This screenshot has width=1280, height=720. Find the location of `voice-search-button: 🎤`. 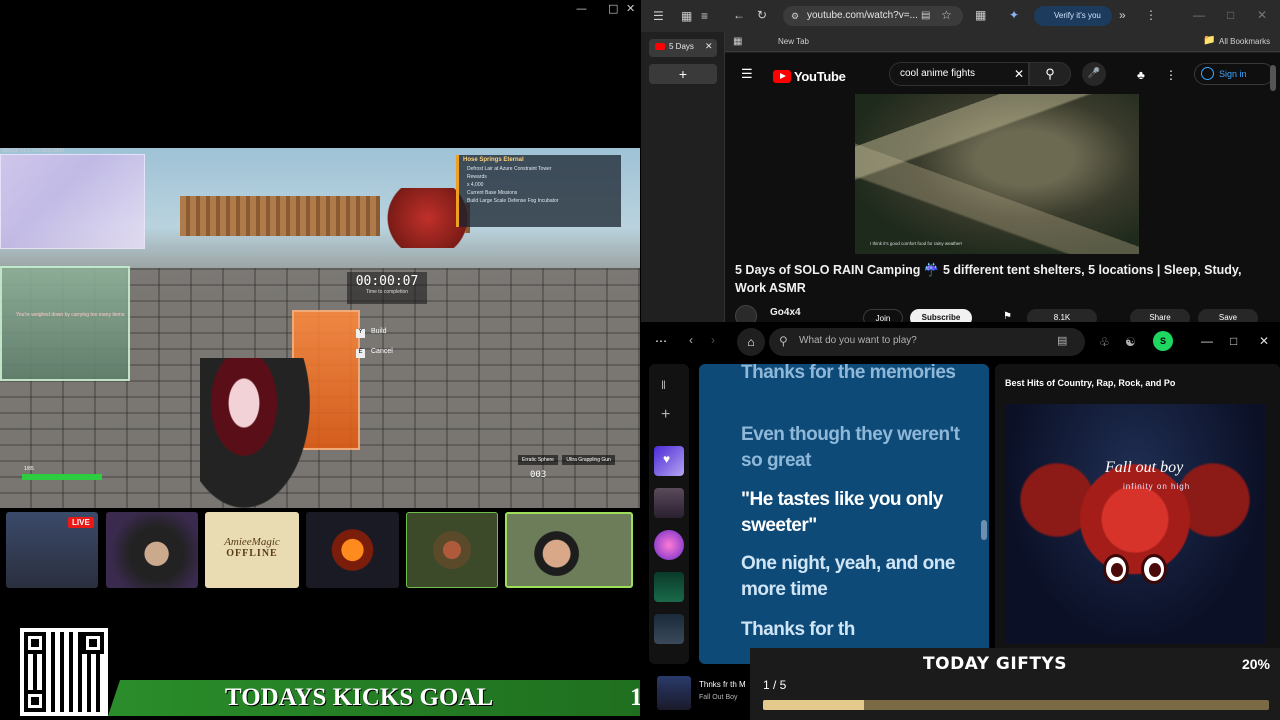

voice-search-button: 🎤 is located at coordinates (1094, 74).